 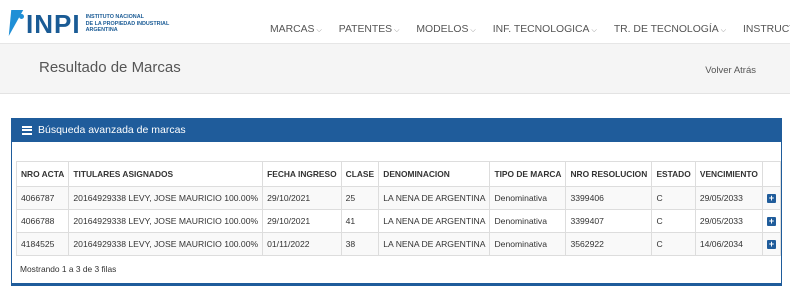 What do you see at coordinates (42, 174) in the screenshot?
I see `header-nro-acta: NRO ACTA` at bounding box center [42, 174].